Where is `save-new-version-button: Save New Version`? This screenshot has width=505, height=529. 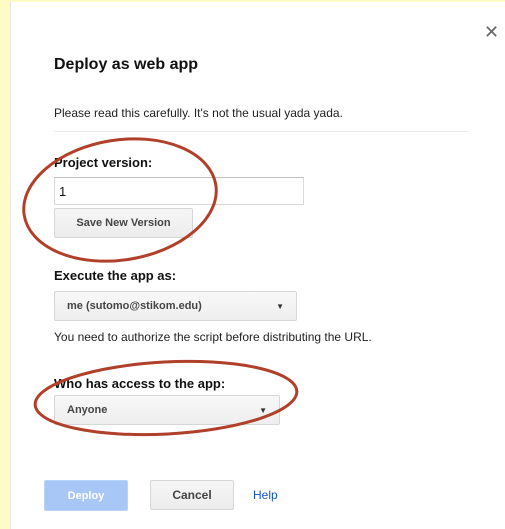 save-new-version-button: Save New Version is located at coordinates (123, 223).